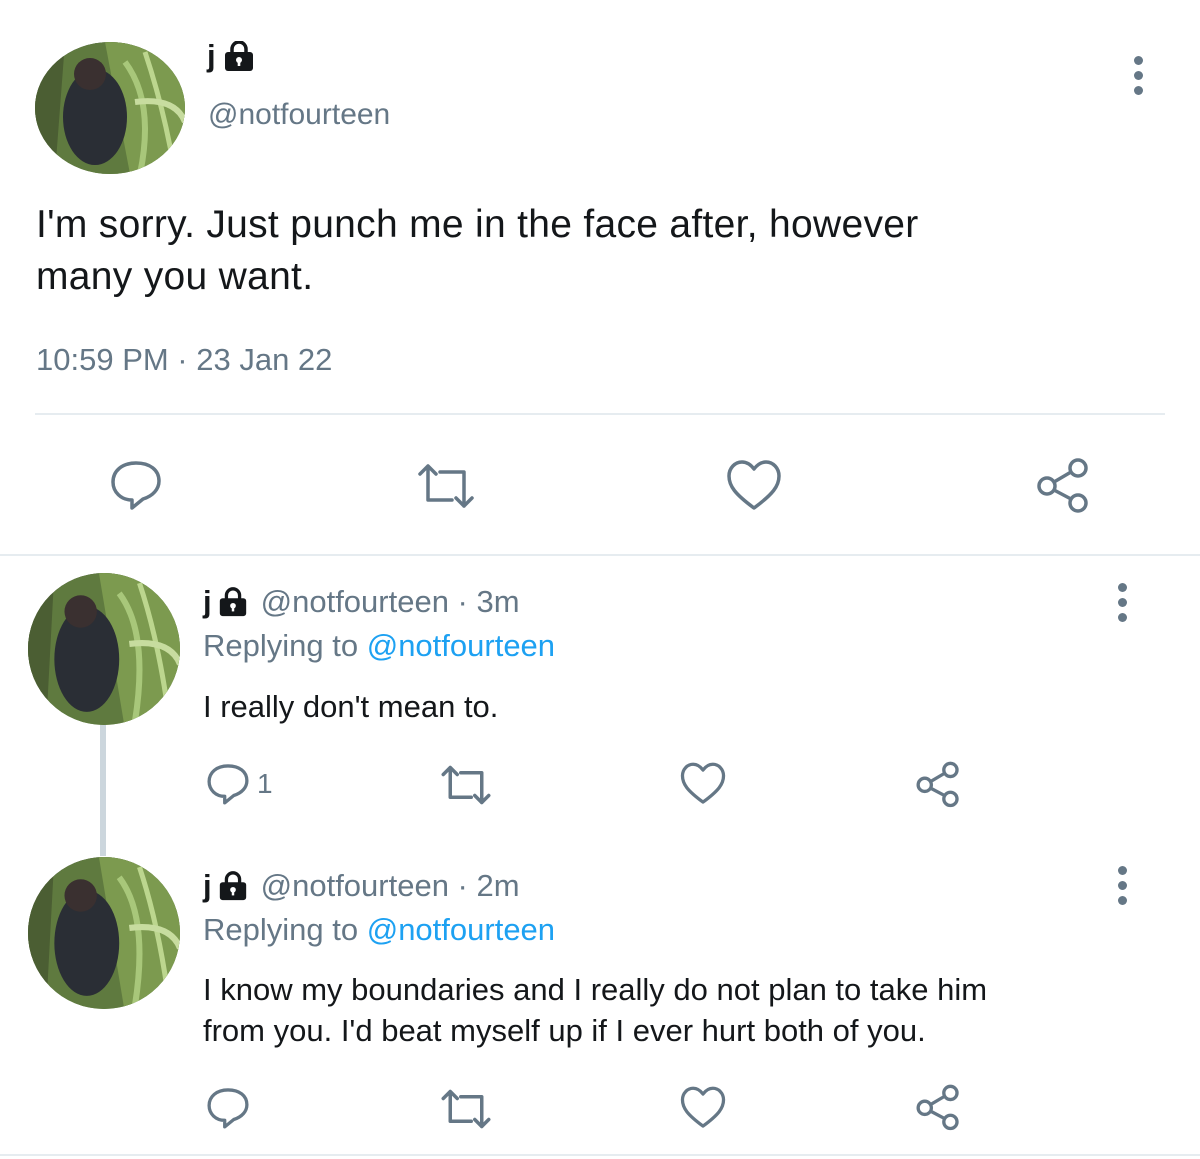 The width and height of the screenshot is (1200, 1159). What do you see at coordinates (103, 789) in the screenshot?
I see `thread-connector` at bounding box center [103, 789].